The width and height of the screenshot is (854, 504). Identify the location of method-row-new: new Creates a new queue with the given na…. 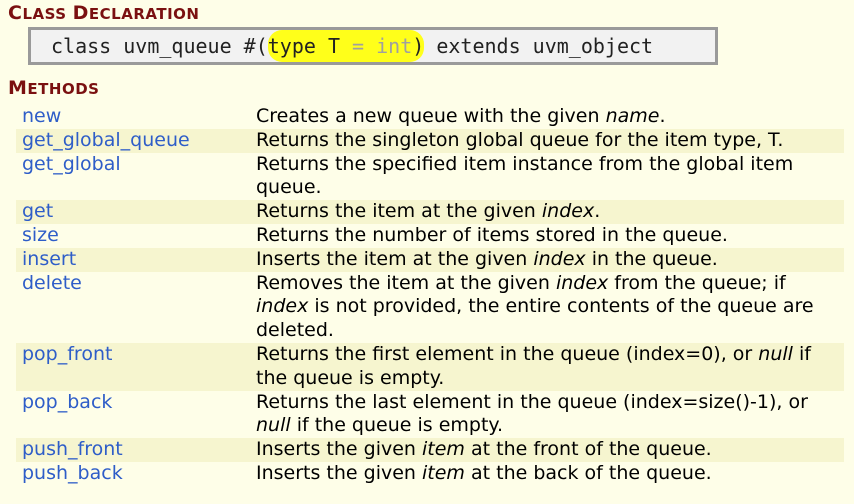
(430, 117).